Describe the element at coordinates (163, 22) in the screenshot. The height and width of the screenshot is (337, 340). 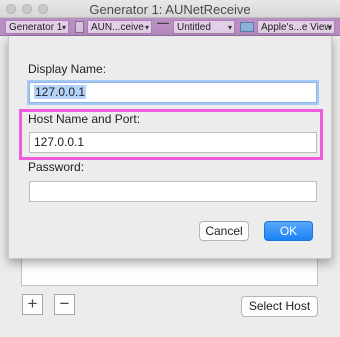
I see `preset-icon: ▬▬▬` at that location.